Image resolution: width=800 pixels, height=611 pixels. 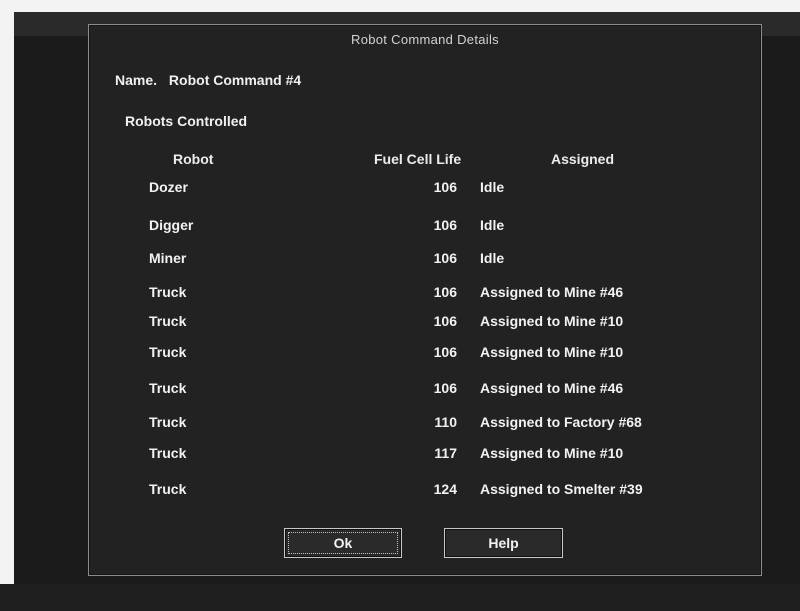 What do you see at coordinates (400, 597) in the screenshot?
I see `bottom-shadow` at bounding box center [400, 597].